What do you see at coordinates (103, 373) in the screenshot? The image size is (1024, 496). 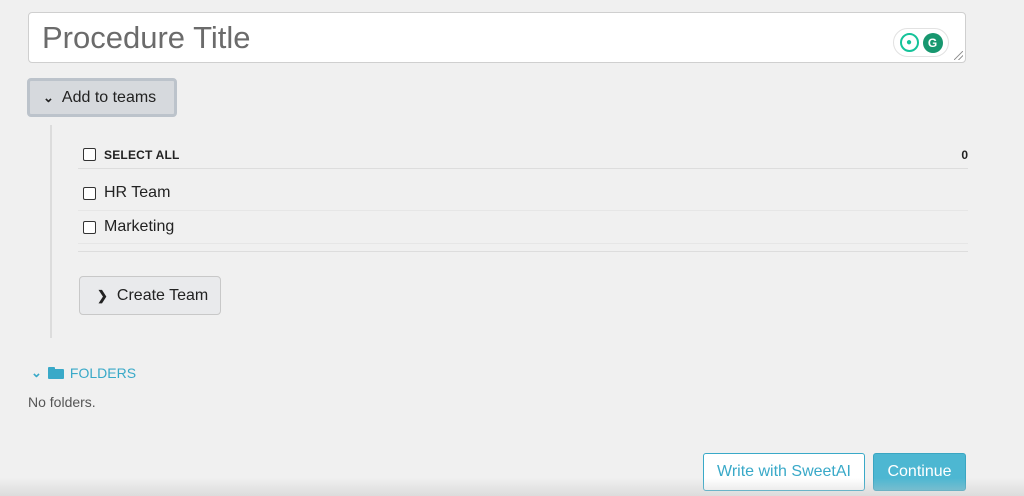 I see `folders-label: FOLDERS` at bounding box center [103, 373].